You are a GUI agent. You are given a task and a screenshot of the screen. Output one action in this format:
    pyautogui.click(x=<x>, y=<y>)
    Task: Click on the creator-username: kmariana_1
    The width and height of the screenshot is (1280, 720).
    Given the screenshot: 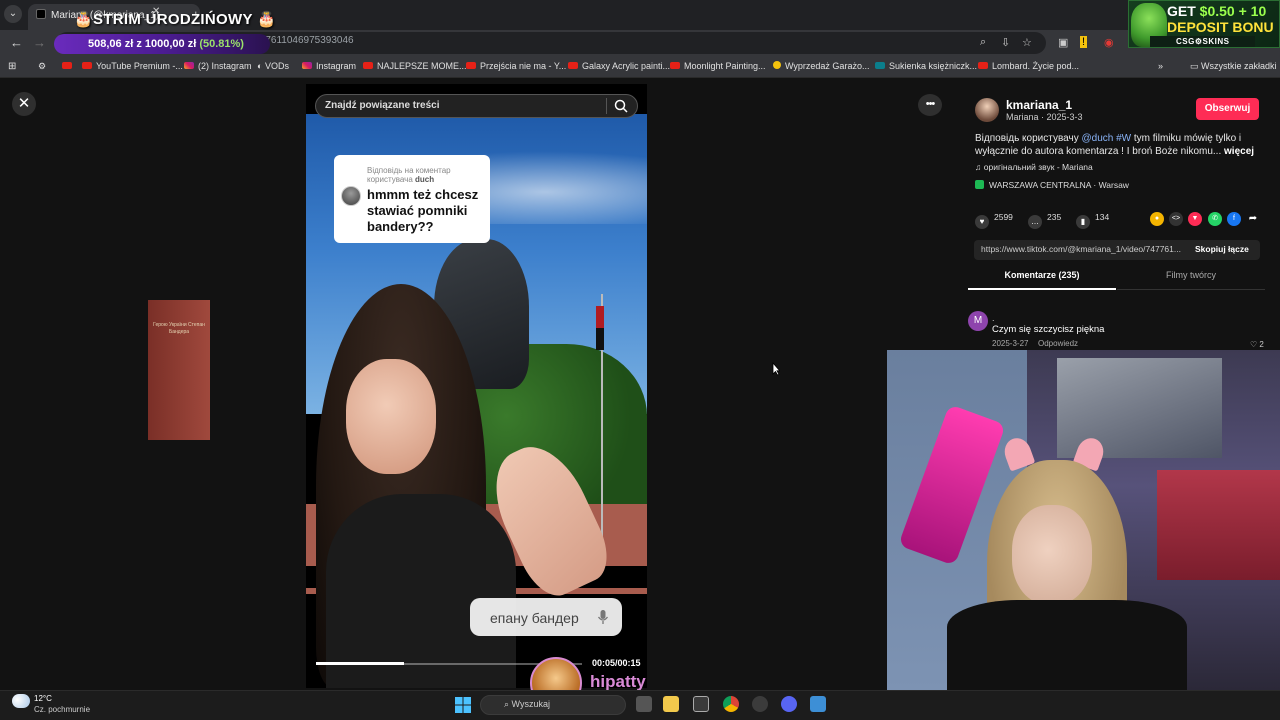 What is the action you would take?
    pyautogui.click(x=1039, y=105)
    